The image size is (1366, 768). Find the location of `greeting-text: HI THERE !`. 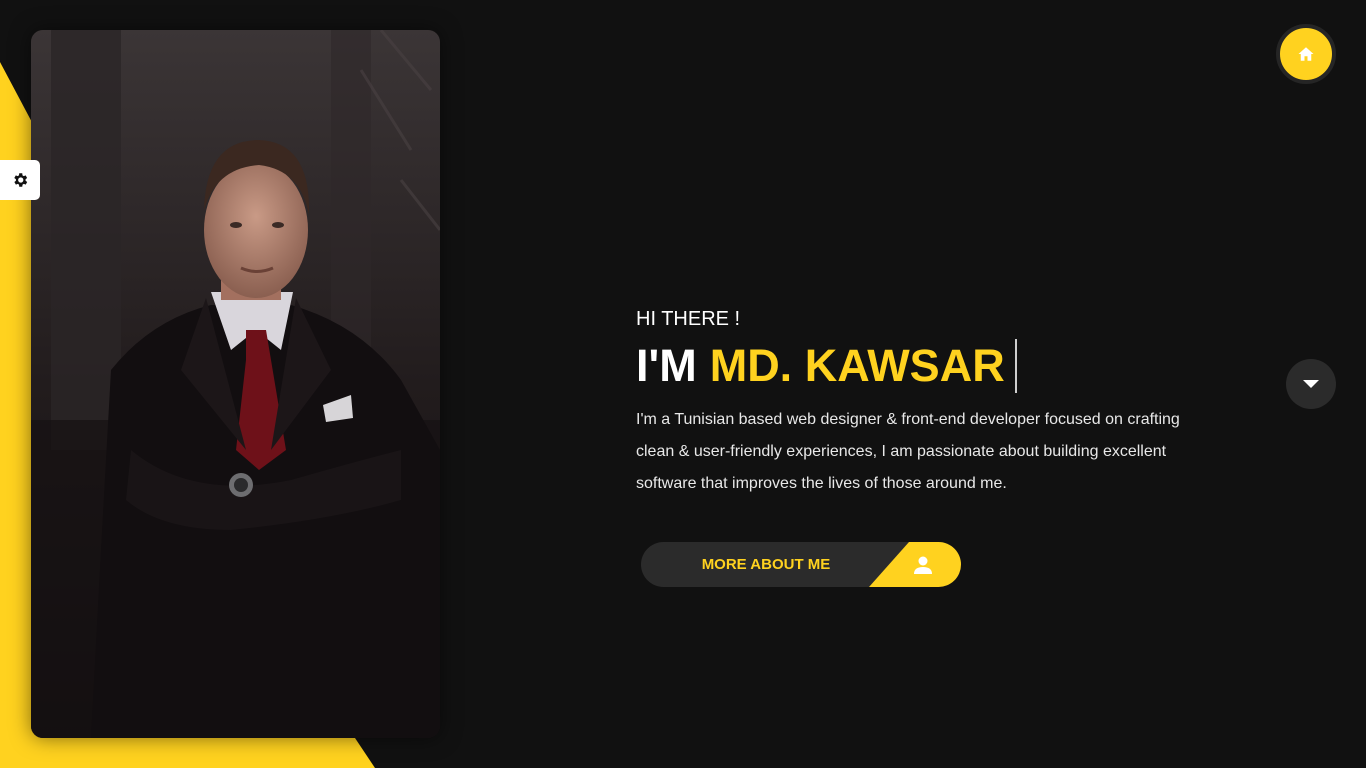

greeting-text: HI THERE ! is located at coordinates (688, 319).